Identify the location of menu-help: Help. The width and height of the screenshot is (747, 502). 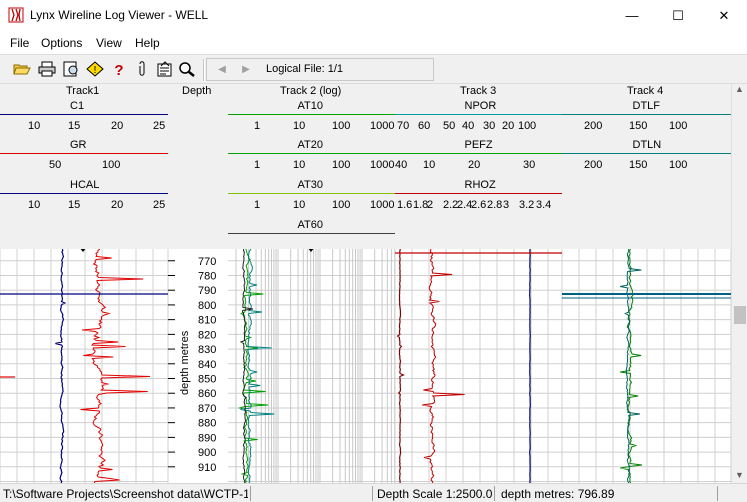
(147, 43).